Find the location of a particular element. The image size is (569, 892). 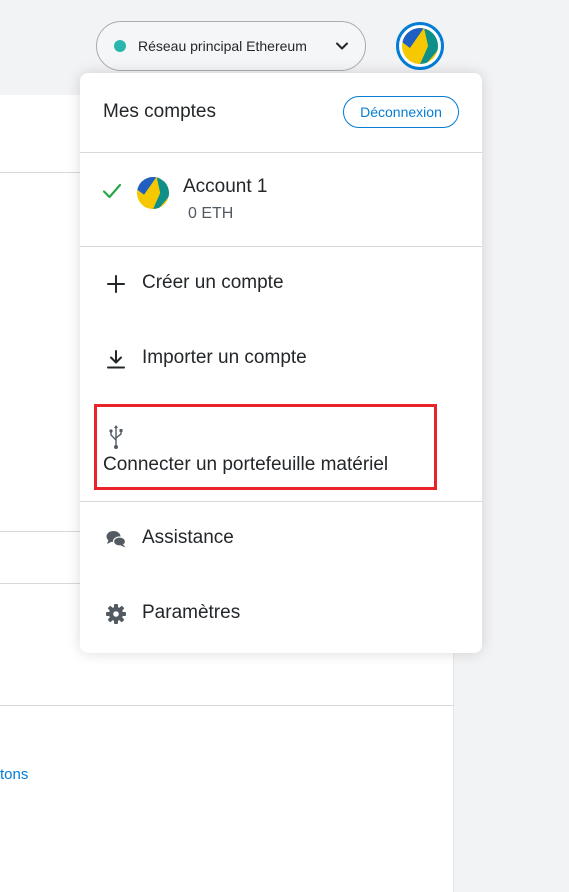

network-status-dot is located at coordinates (120, 46).